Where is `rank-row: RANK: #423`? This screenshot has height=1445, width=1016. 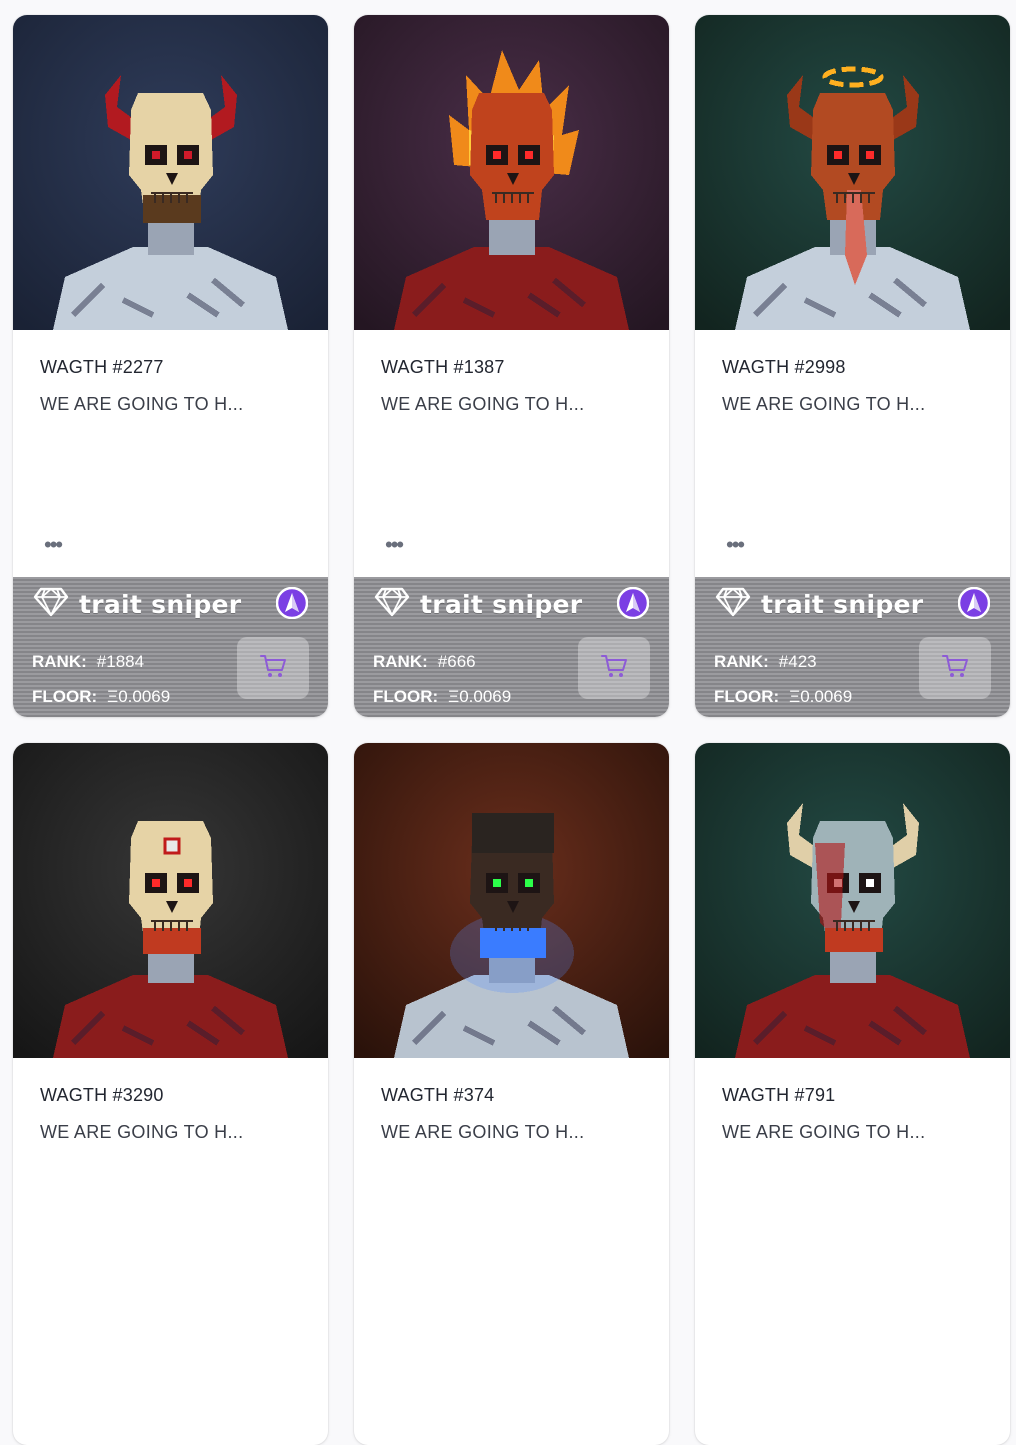 rank-row: RANK: #423 is located at coordinates (765, 662).